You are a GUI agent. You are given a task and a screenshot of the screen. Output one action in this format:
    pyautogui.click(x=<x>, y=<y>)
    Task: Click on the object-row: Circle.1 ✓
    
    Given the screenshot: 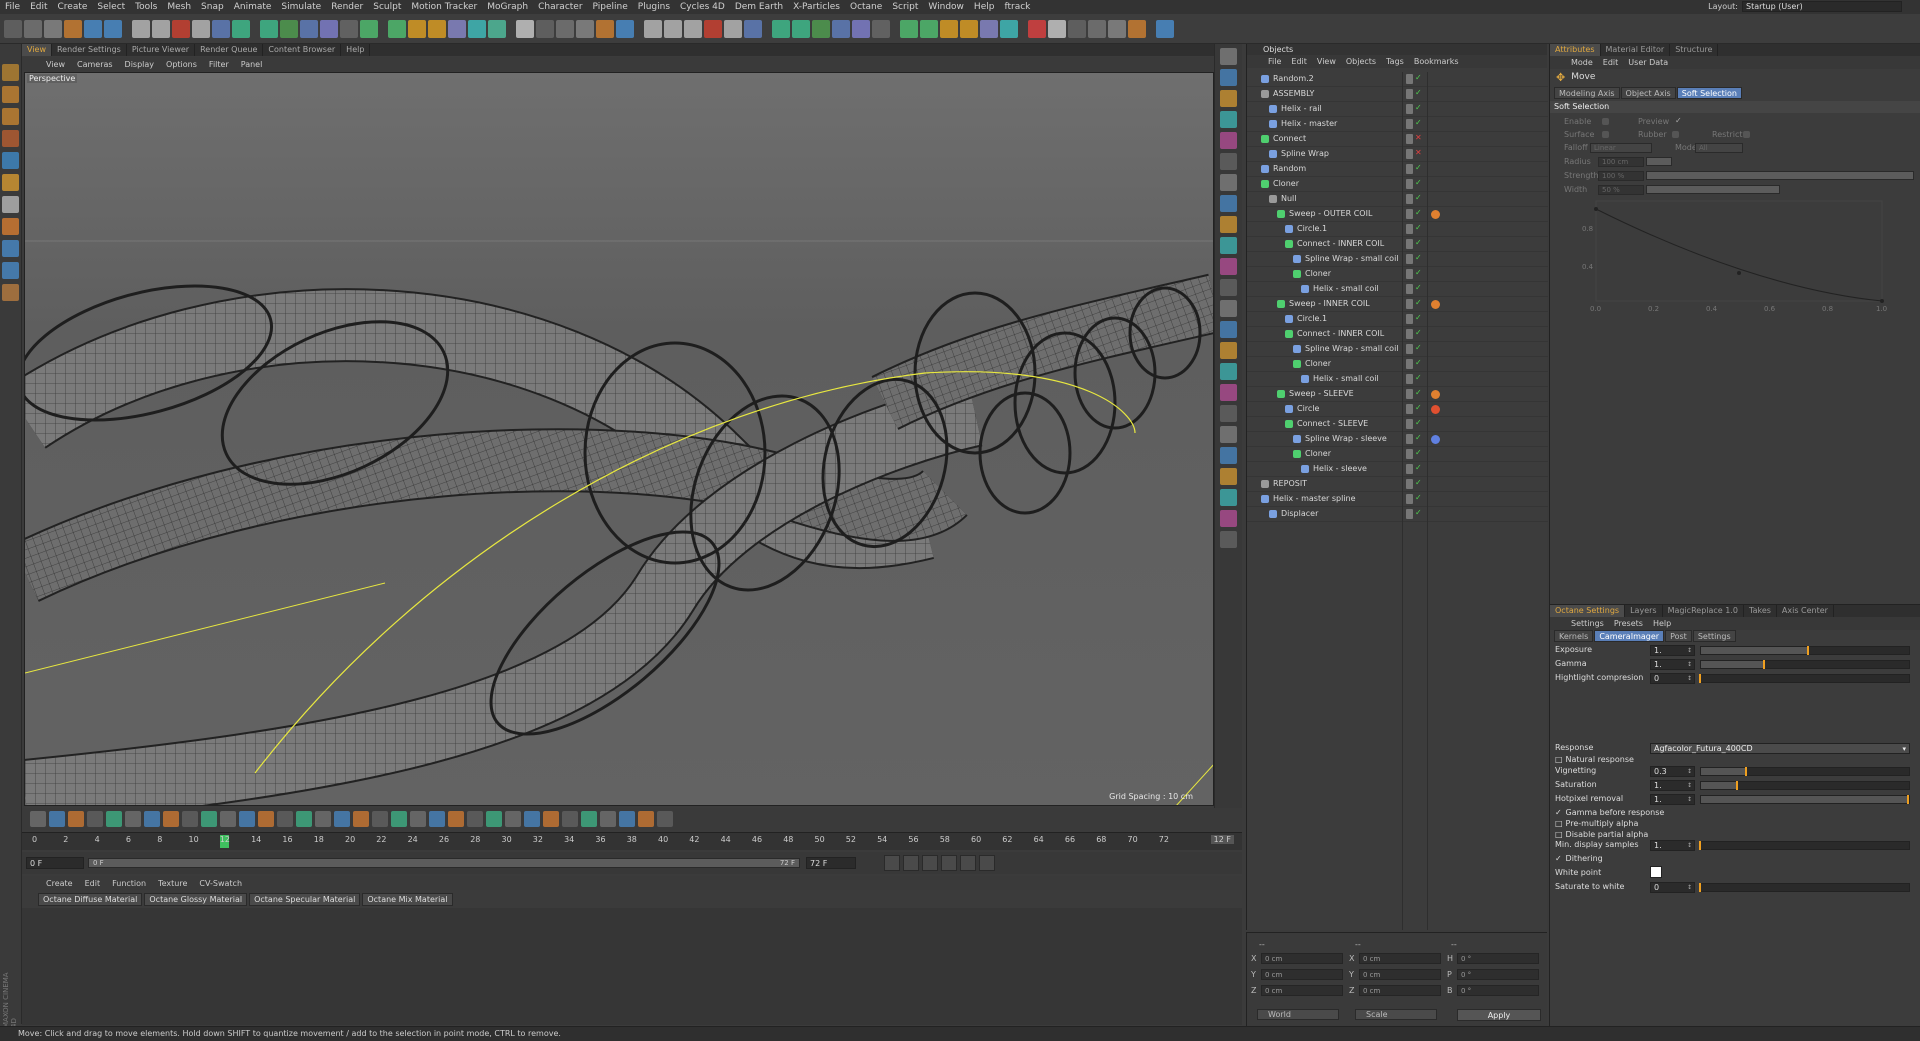 What is the action you would take?
    pyautogui.click(x=1397, y=229)
    